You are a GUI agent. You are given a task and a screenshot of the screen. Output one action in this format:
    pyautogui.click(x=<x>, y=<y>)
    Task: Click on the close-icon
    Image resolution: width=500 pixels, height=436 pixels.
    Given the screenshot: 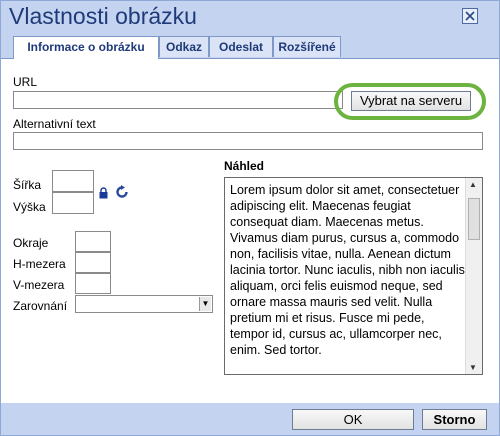 What is the action you would take?
    pyautogui.click(x=470, y=16)
    